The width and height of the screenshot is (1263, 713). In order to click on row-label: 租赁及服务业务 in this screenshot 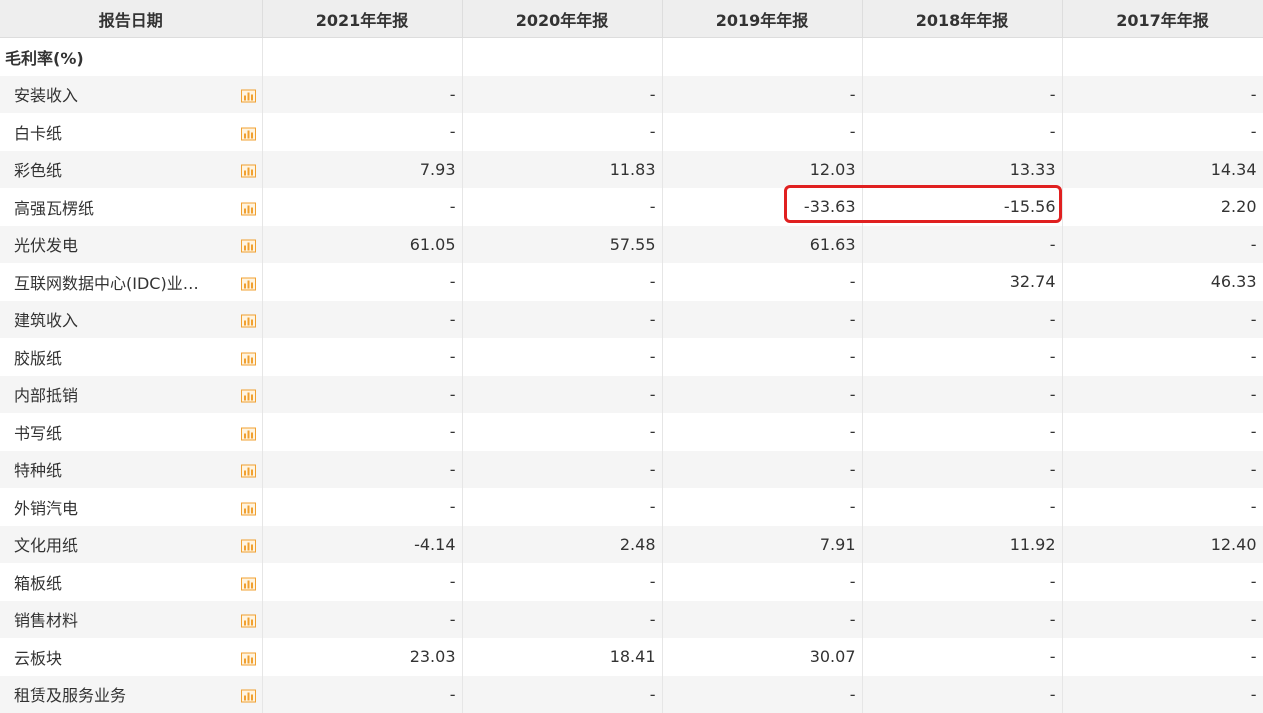, I will do `click(63, 694)`.